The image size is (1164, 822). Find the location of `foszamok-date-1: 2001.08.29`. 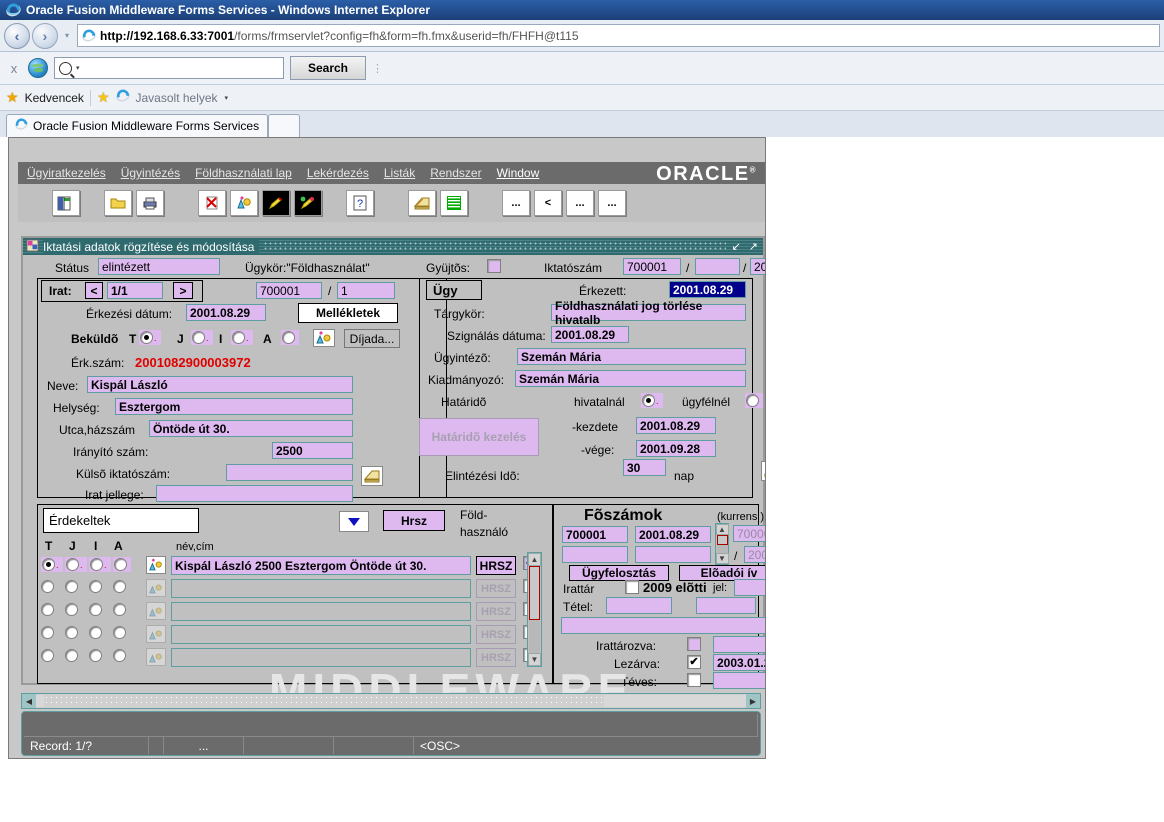

foszamok-date-1: 2001.08.29 is located at coordinates (673, 534).